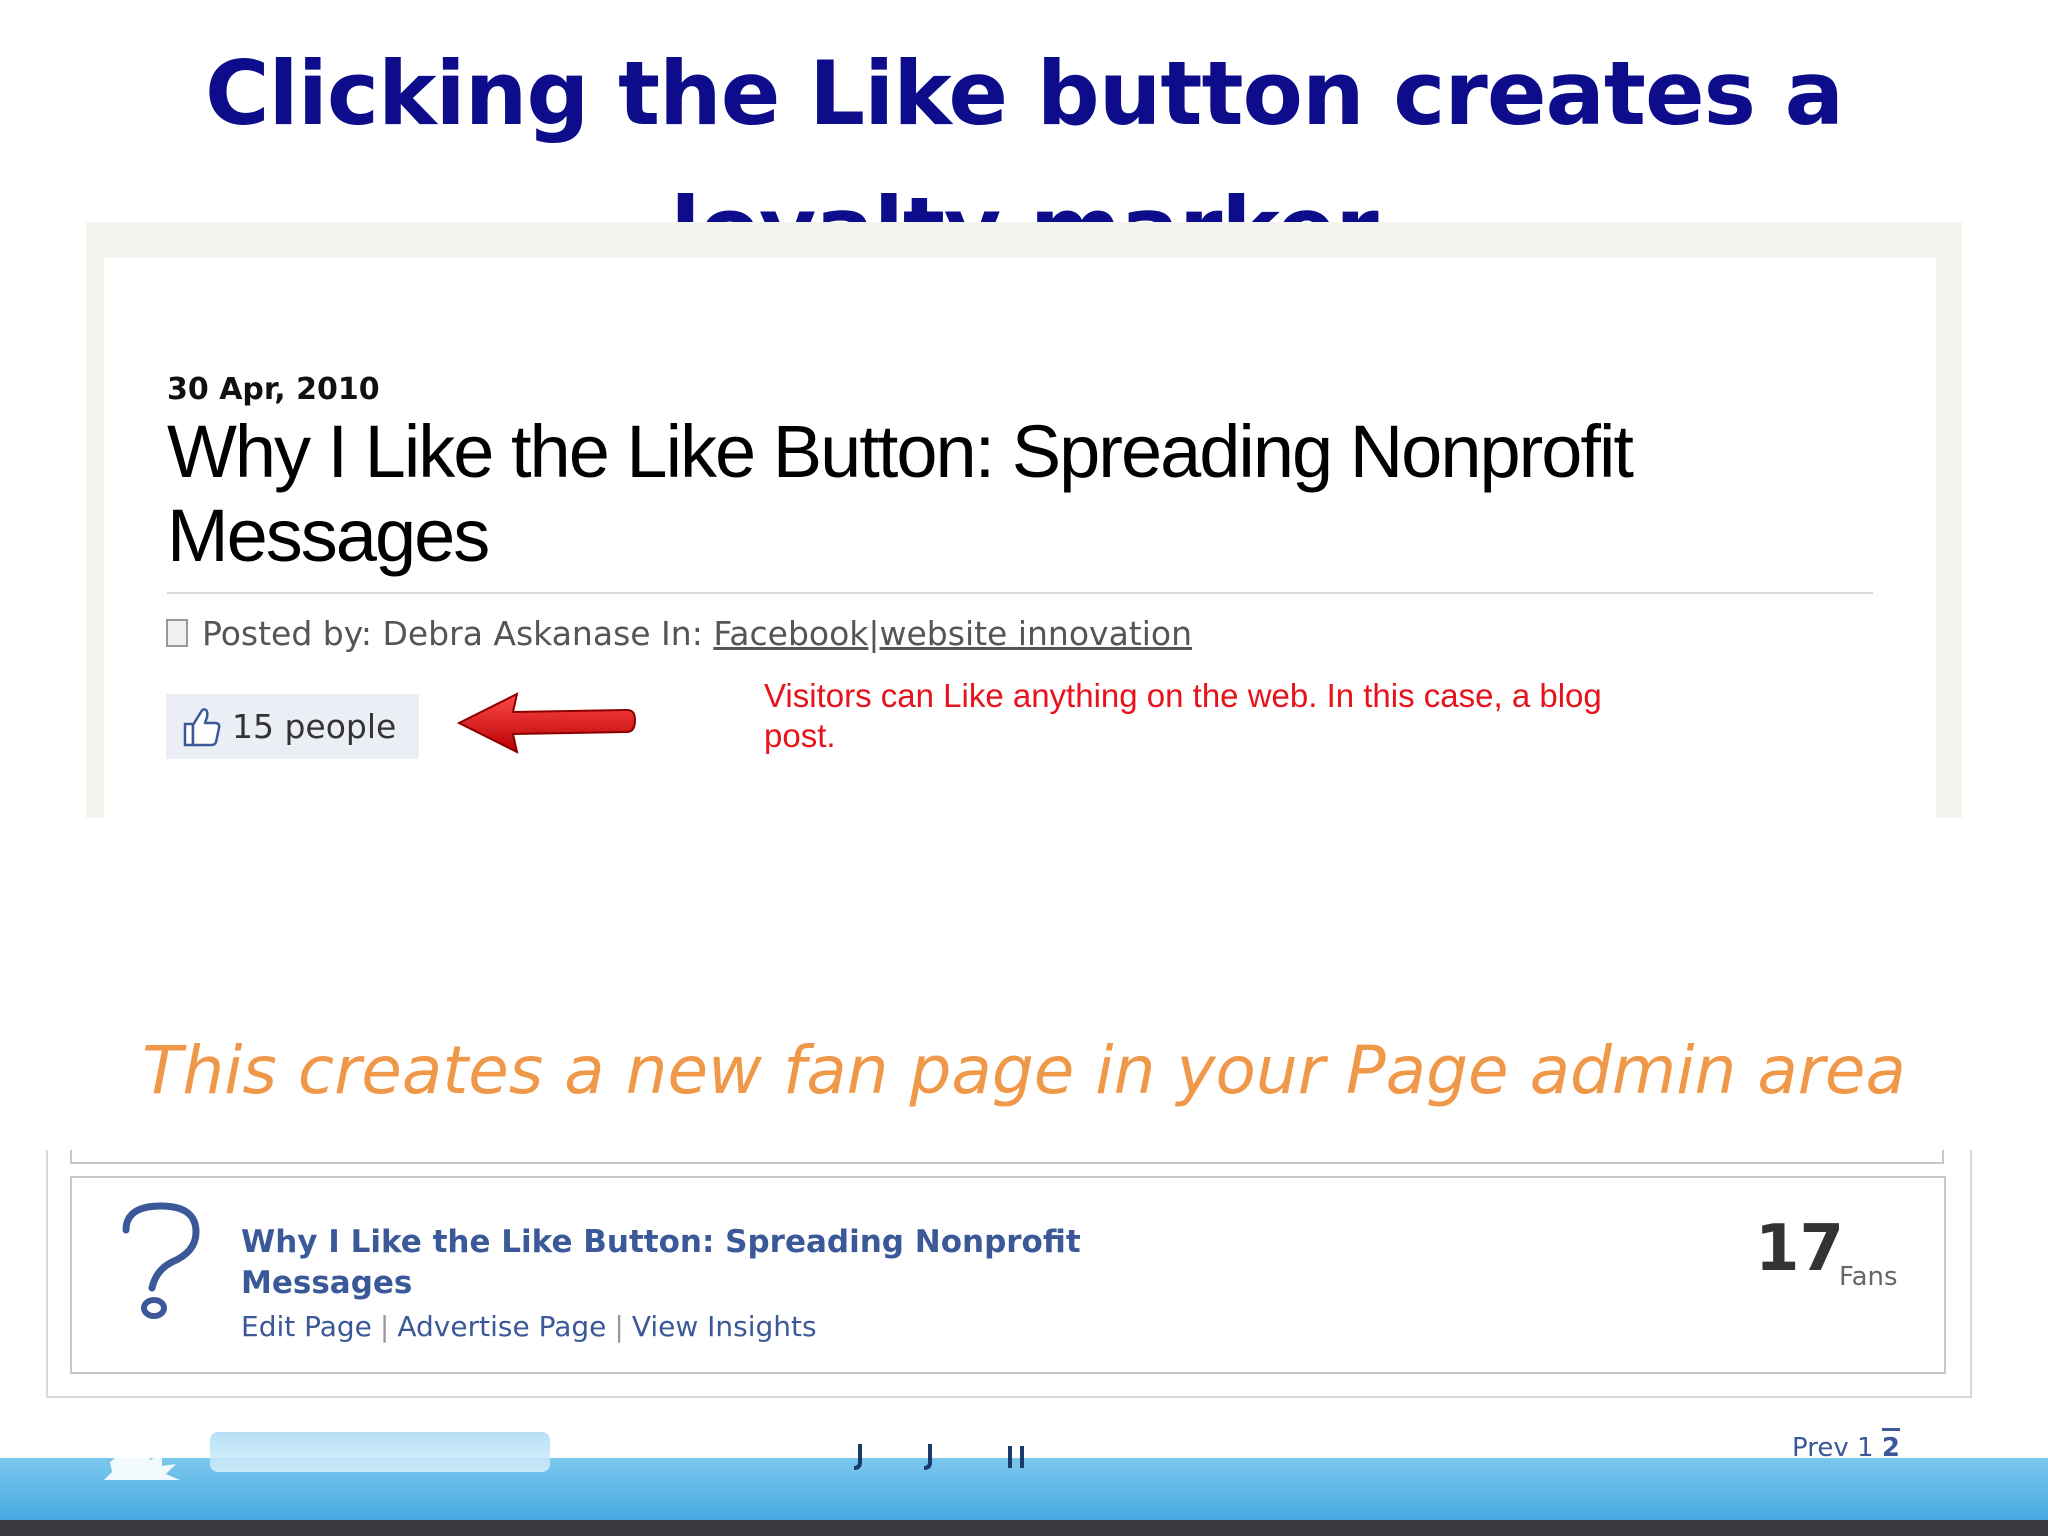 This screenshot has width=2048, height=1536. I want to click on footer-logo, so click(380, 1452).